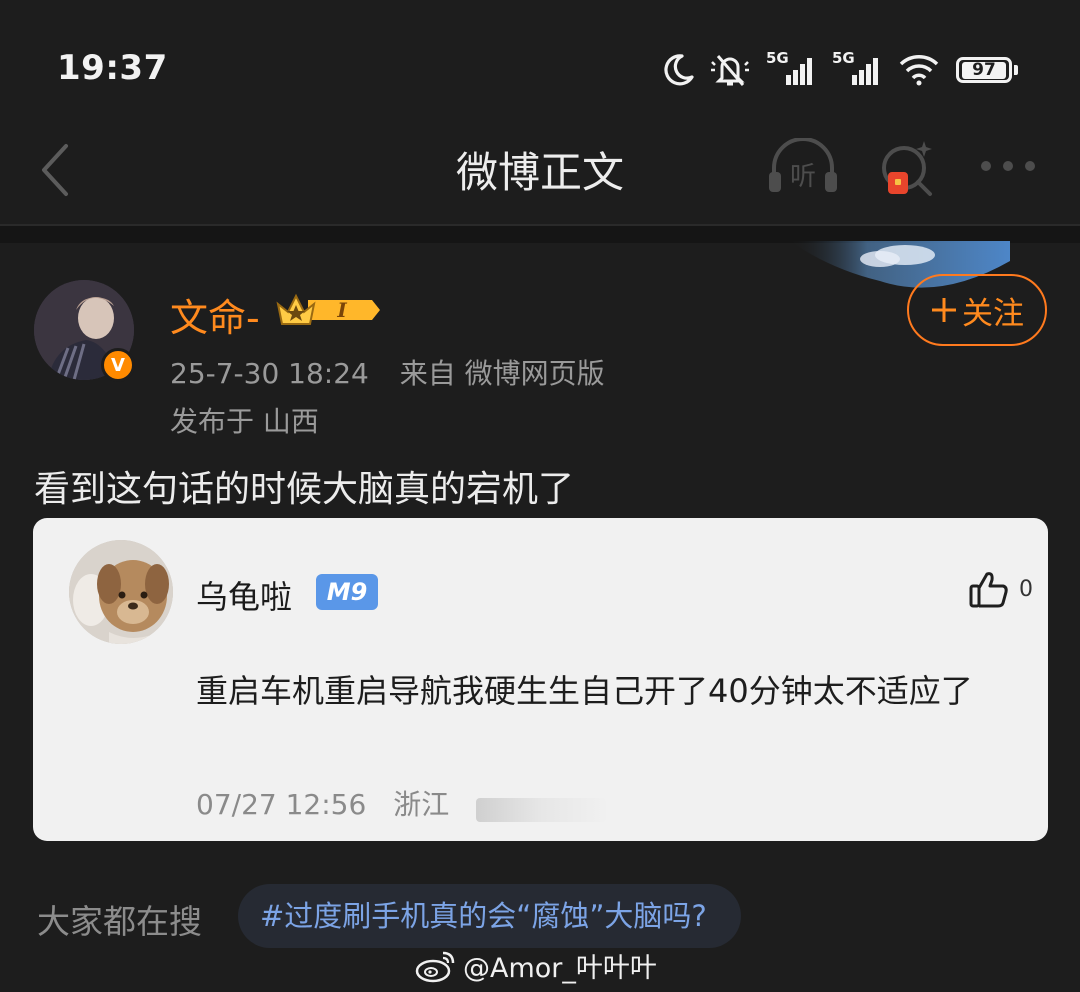 This screenshot has width=1080, height=992. I want to click on post-timestamp: 25-7-30 18:24, so click(269, 373).